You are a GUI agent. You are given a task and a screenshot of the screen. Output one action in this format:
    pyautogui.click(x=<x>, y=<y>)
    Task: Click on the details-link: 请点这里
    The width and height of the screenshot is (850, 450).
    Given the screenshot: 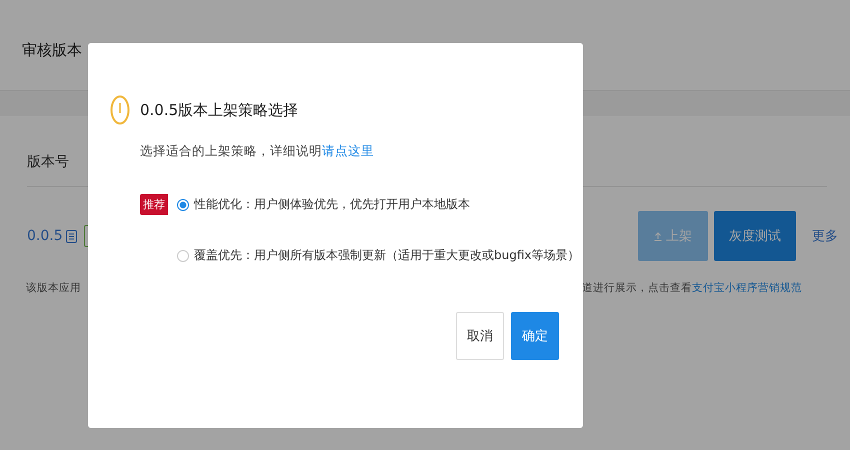 What is the action you would take?
    pyautogui.click(x=348, y=150)
    